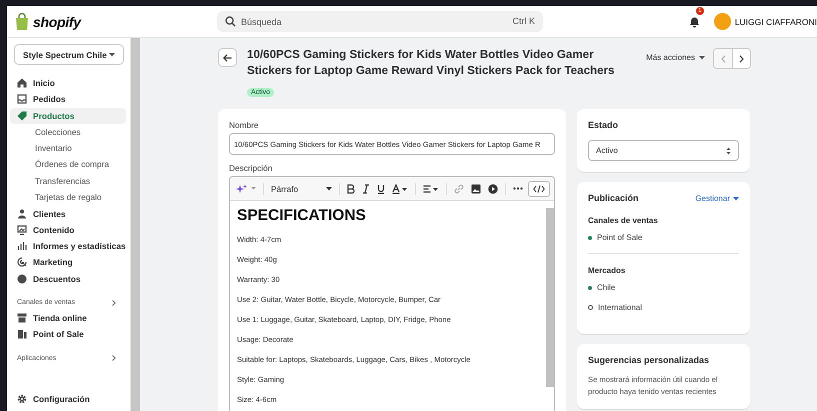 The height and width of the screenshot is (411, 817). I want to click on search-icon, so click(230, 21).